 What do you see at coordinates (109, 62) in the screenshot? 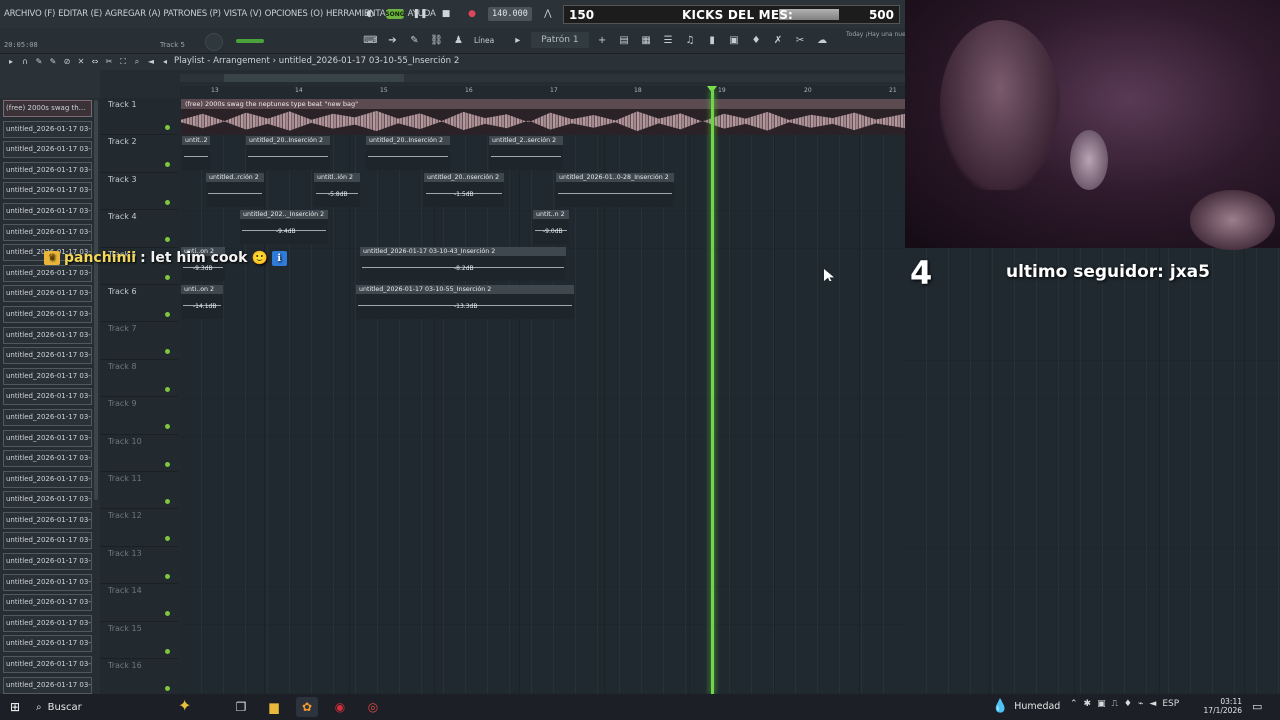
I see `slice-icon: ✂` at bounding box center [109, 62].